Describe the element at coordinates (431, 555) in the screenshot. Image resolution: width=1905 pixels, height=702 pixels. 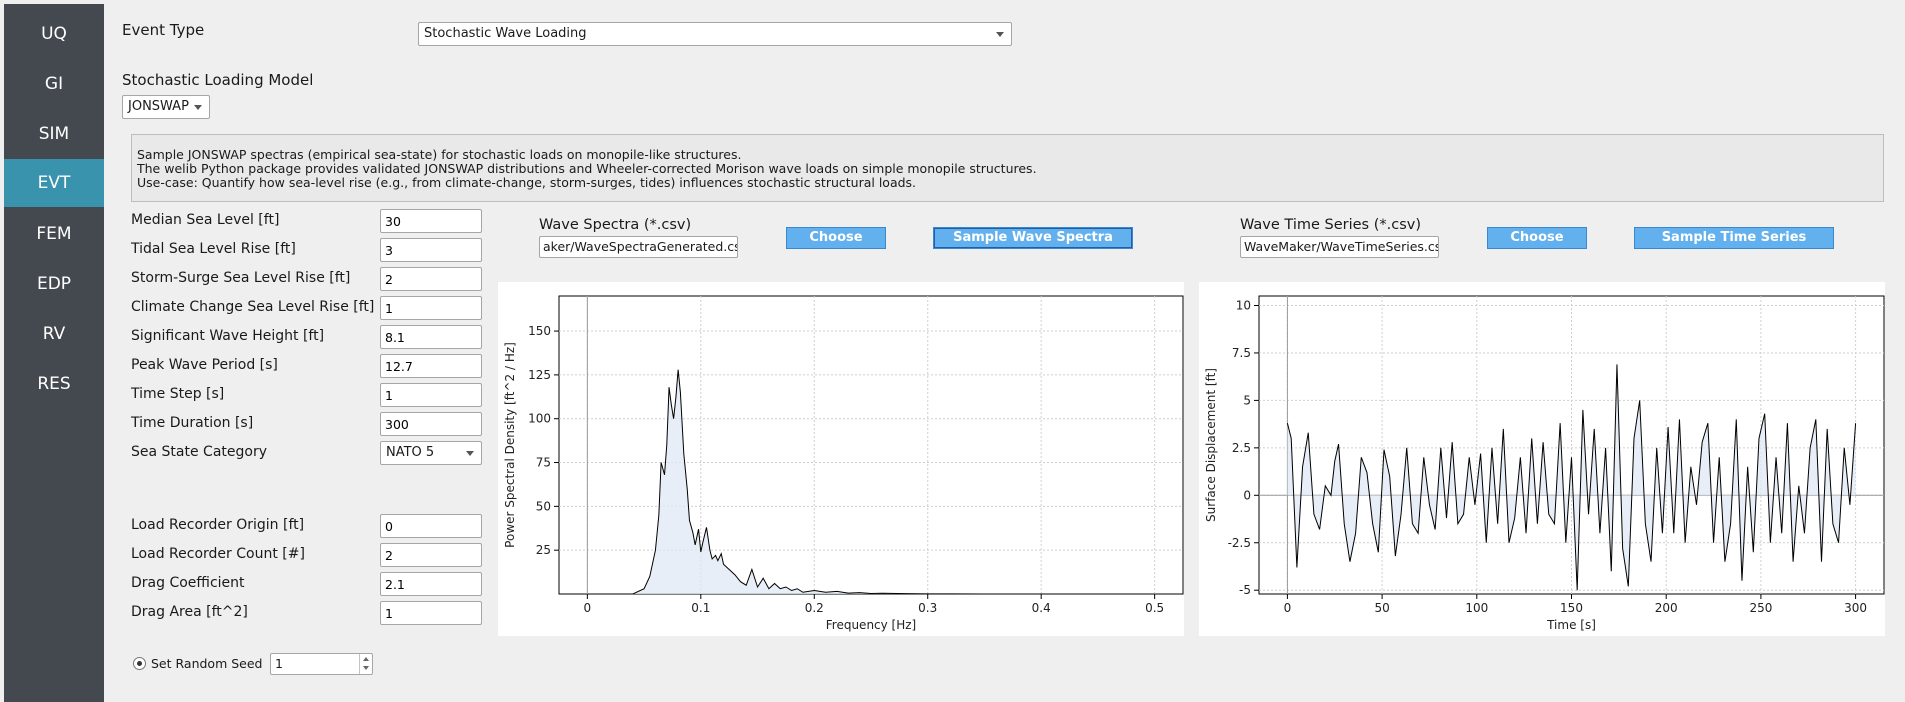
I see `load-recorder-count-input` at that location.